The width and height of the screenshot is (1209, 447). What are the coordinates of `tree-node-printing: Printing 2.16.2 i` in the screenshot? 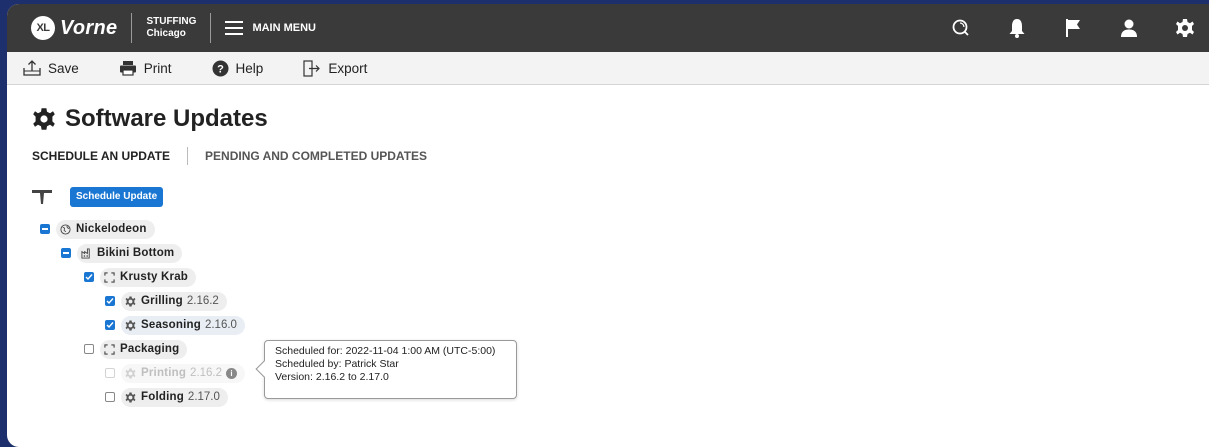 It's located at (183, 373).